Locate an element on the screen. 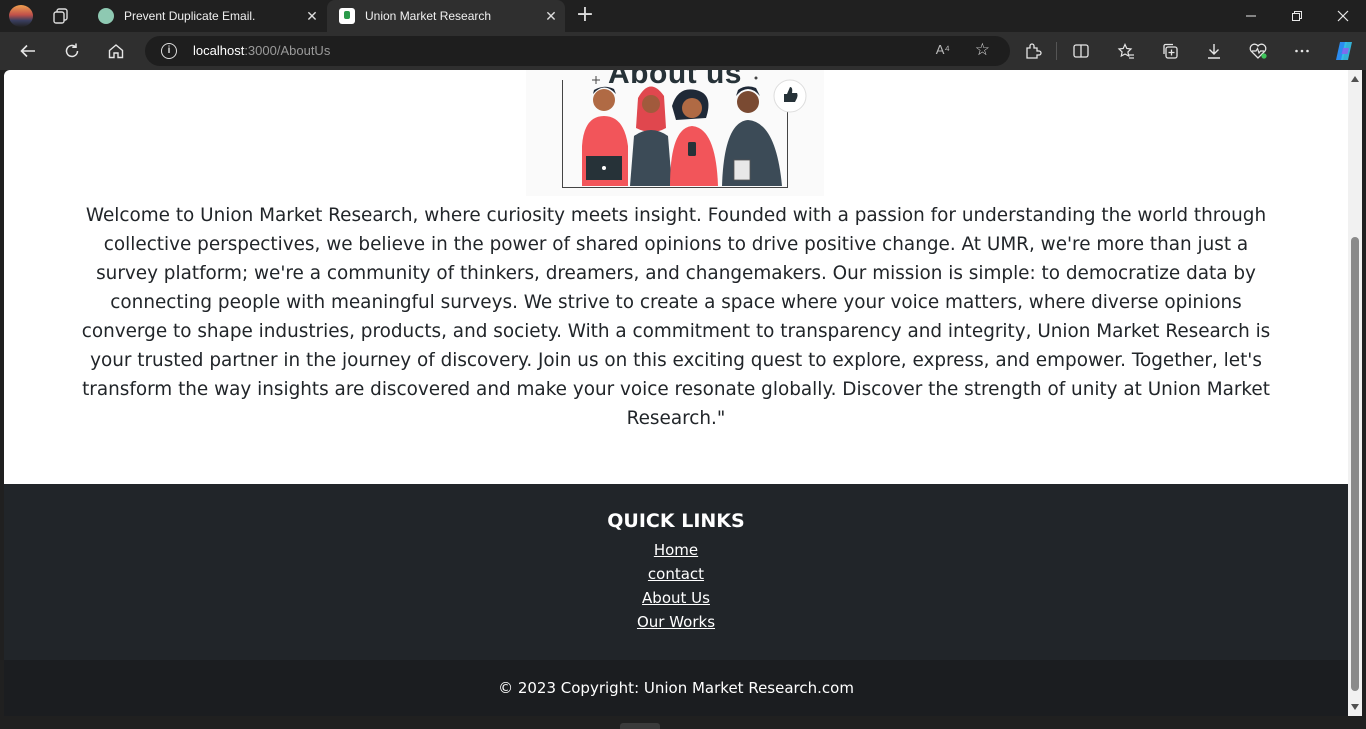 The image size is (1366, 729). about-us-illustration: About us is located at coordinates (675, 133).